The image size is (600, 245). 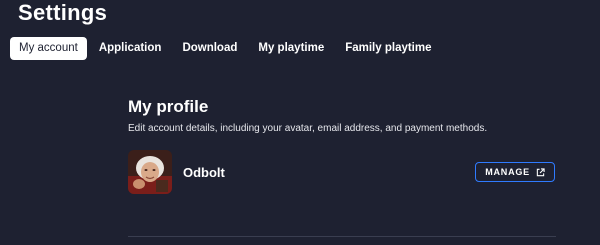 What do you see at coordinates (342, 236) in the screenshot?
I see `divider` at bounding box center [342, 236].